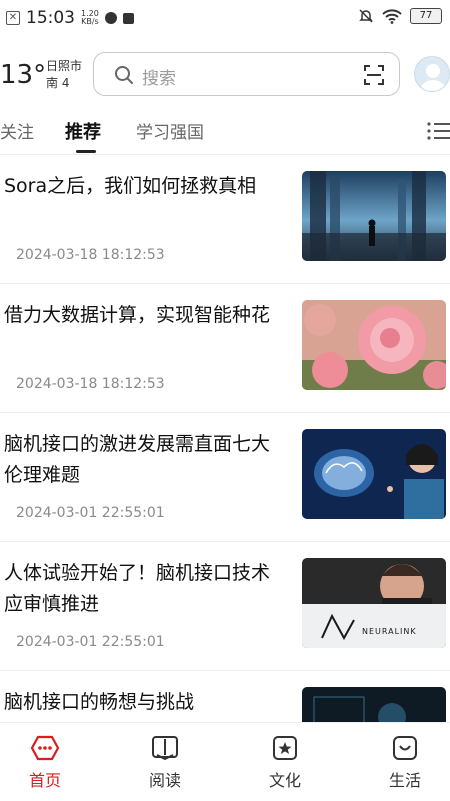 This screenshot has width=450, height=801. Describe the element at coordinates (45, 763) in the screenshot. I see `nav-home: 首页` at that location.